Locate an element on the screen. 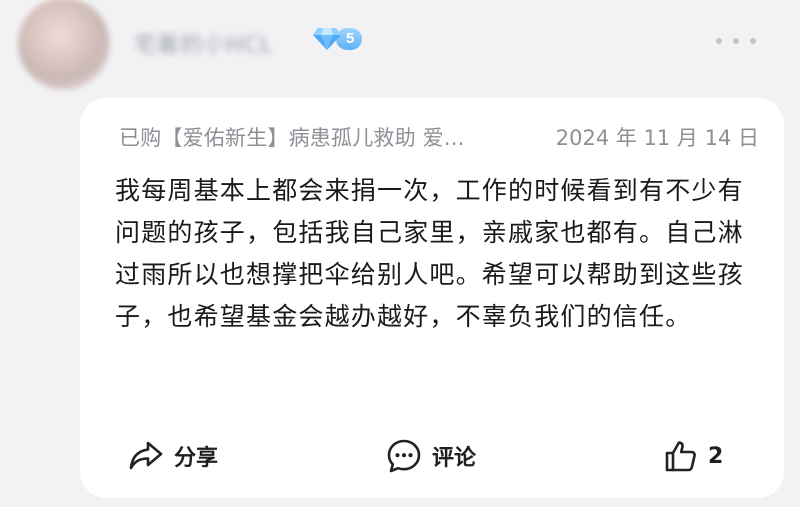 The height and width of the screenshot is (507, 800). share-button: 分享 is located at coordinates (173, 456).